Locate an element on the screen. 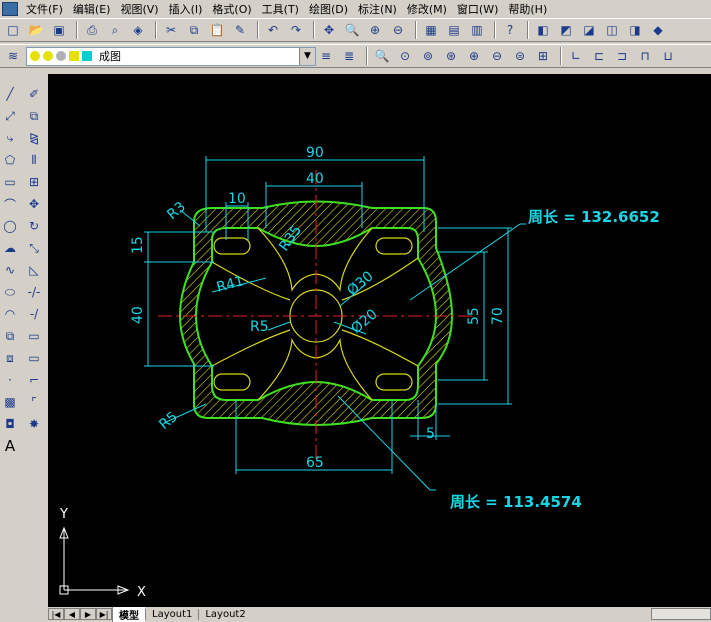  print-icon: ⎙ is located at coordinates (92, 30).